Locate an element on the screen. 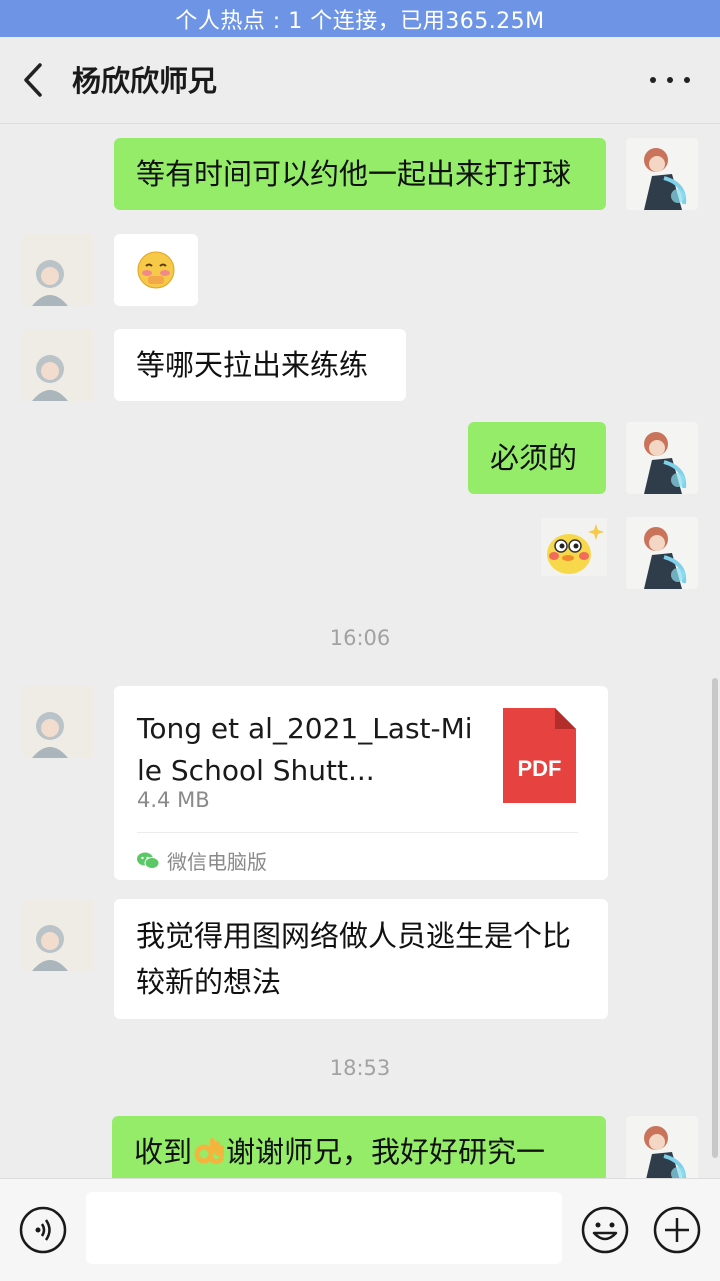 This screenshot has width=720, height=1281. file-card-divider is located at coordinates (357, 832).